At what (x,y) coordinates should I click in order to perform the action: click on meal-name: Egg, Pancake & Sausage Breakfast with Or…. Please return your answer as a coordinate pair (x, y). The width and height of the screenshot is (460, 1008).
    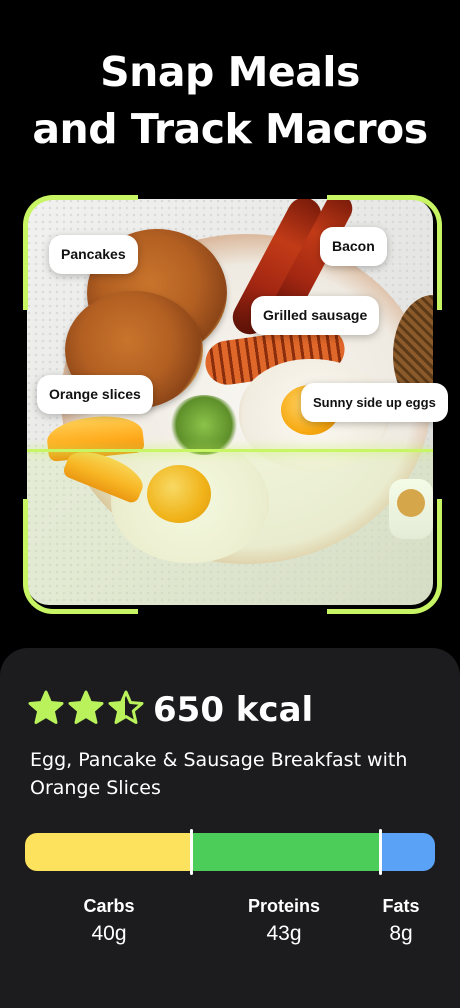
    Looking at the image, I should click on (219, 774).